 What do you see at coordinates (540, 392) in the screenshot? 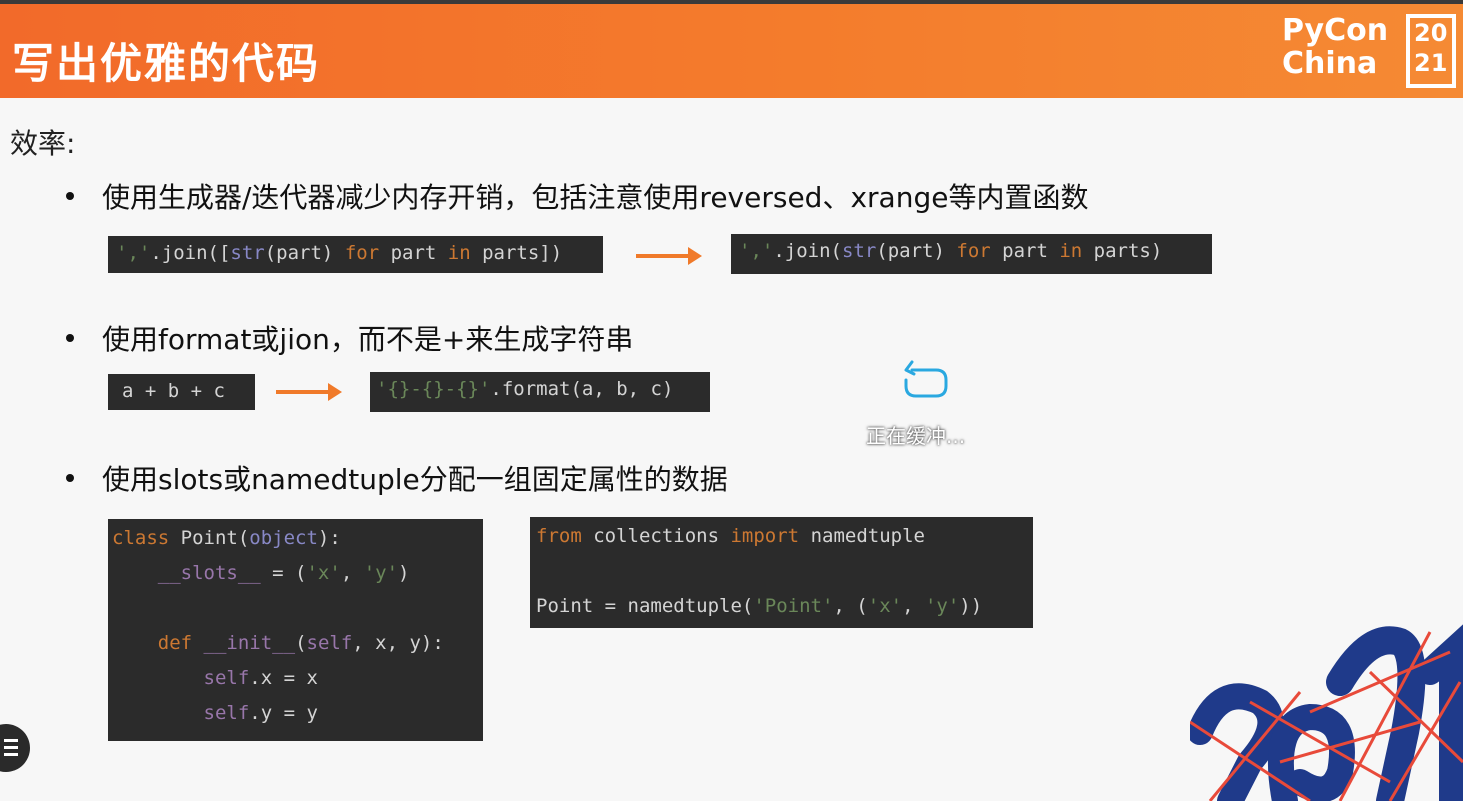
I see `code-format-after: '{}-{}-{}'.format(a, b, c)` at bounding box center [540, 392].